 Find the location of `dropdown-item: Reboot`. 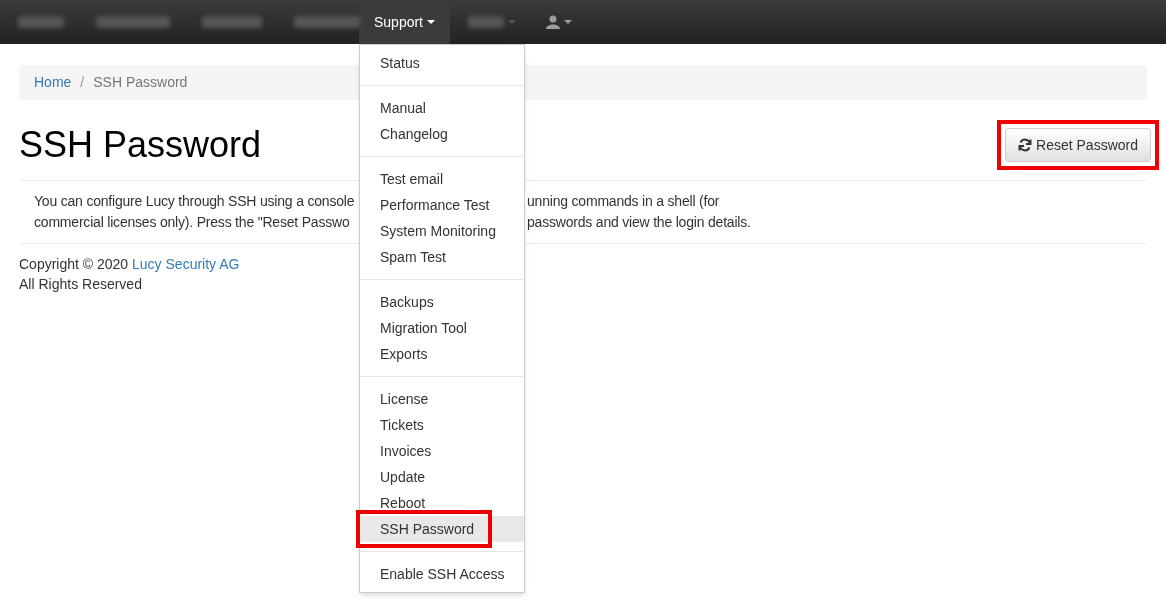

dropdown-item: Reboot is located at coordinates (442, 503).